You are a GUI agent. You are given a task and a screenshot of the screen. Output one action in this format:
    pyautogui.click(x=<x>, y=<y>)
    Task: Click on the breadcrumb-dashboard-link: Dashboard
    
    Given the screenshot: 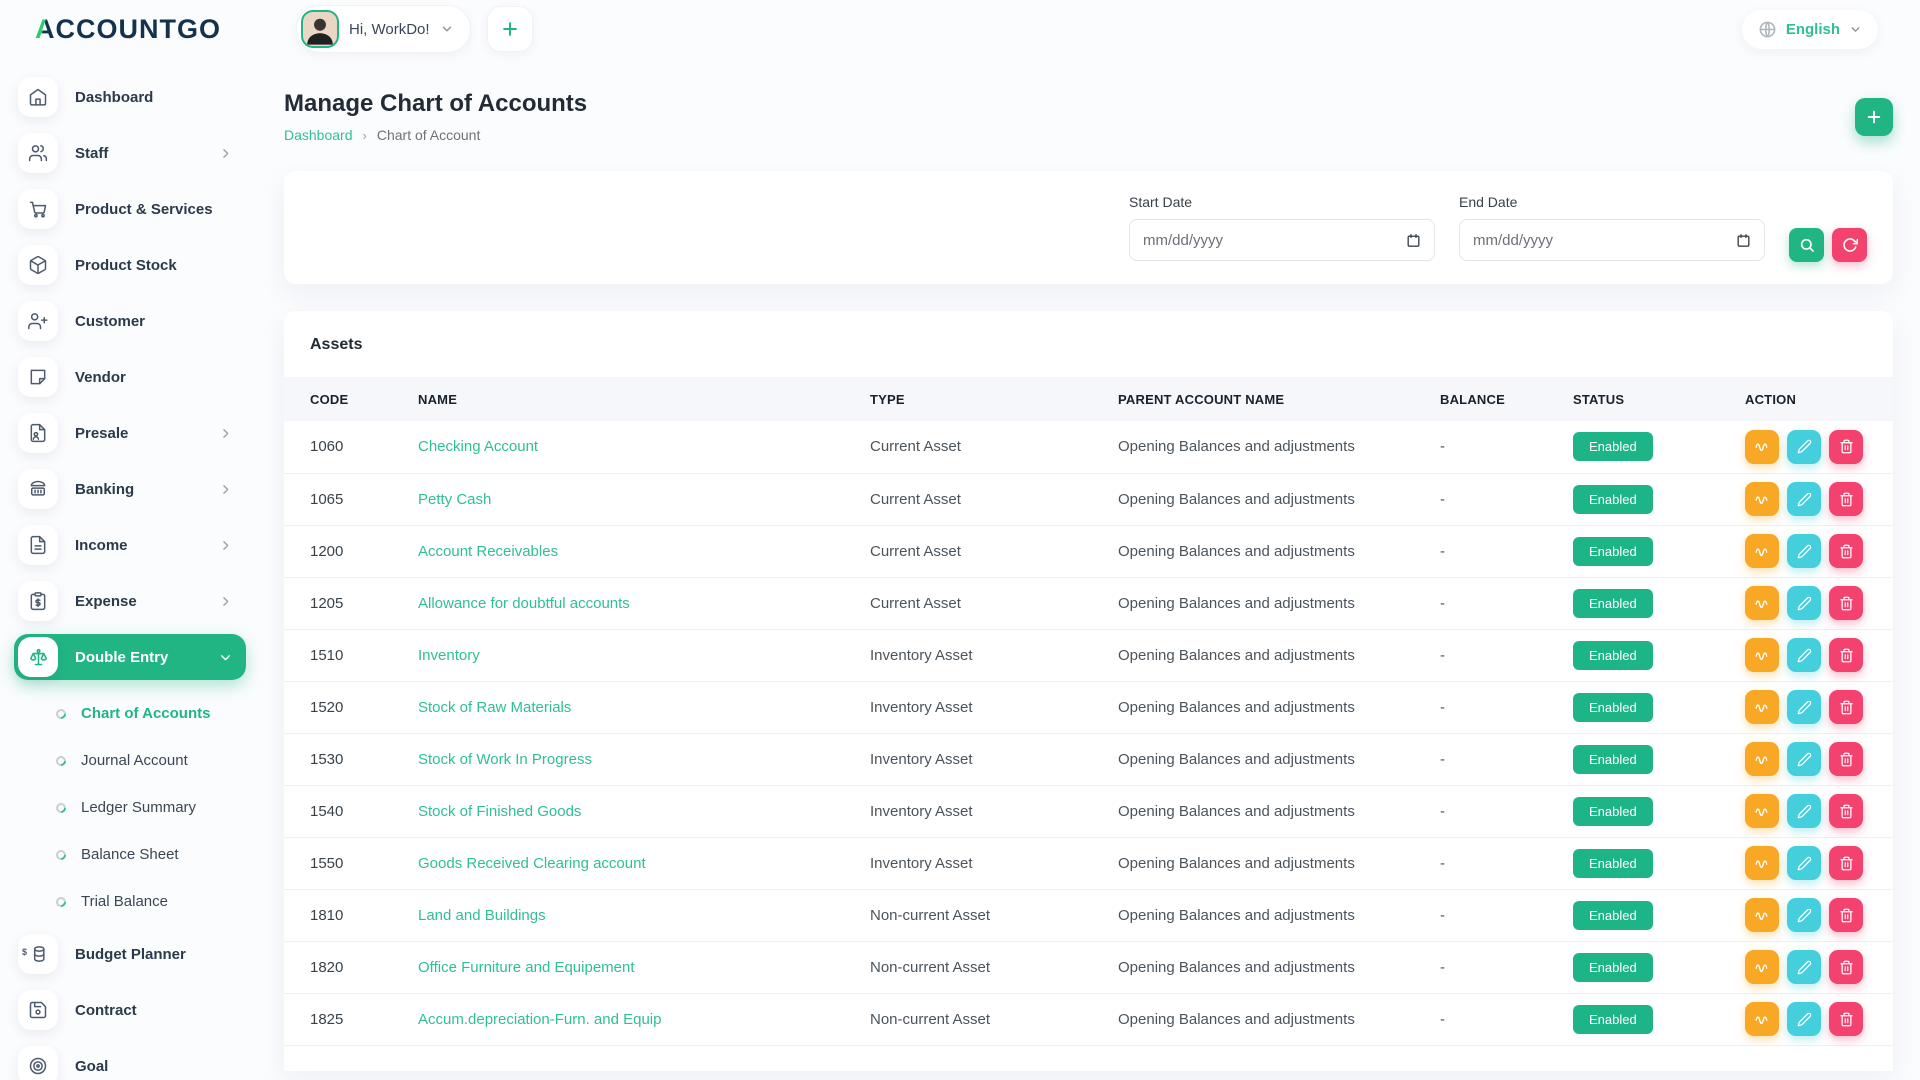 What is the action you would take?
    pyautogui.click(x=318, y=135)
    